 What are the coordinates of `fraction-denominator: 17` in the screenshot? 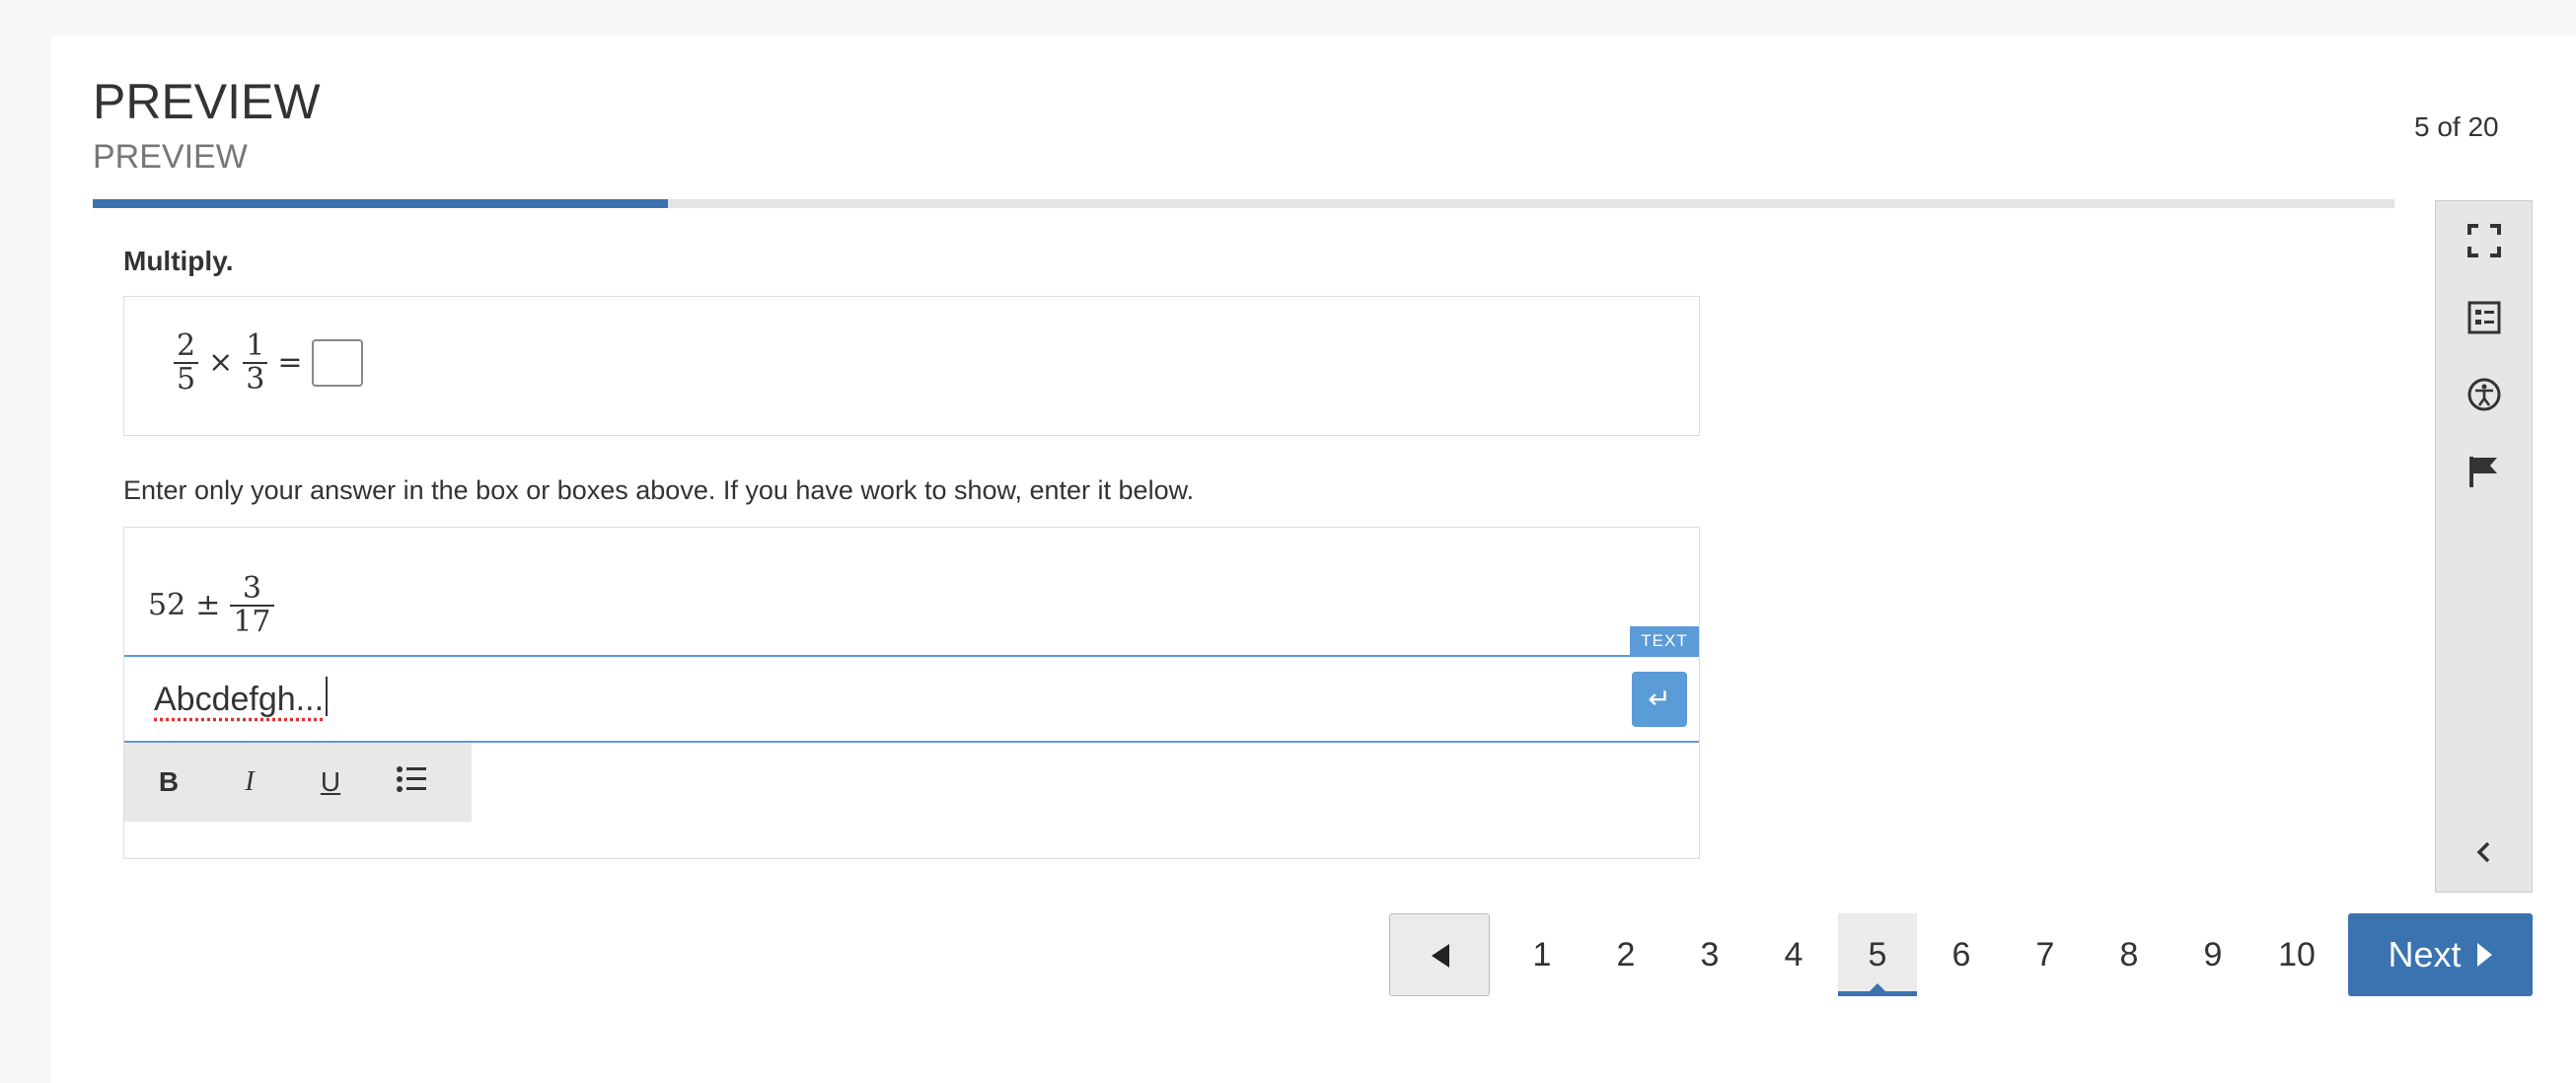 It's located at (252, 621).